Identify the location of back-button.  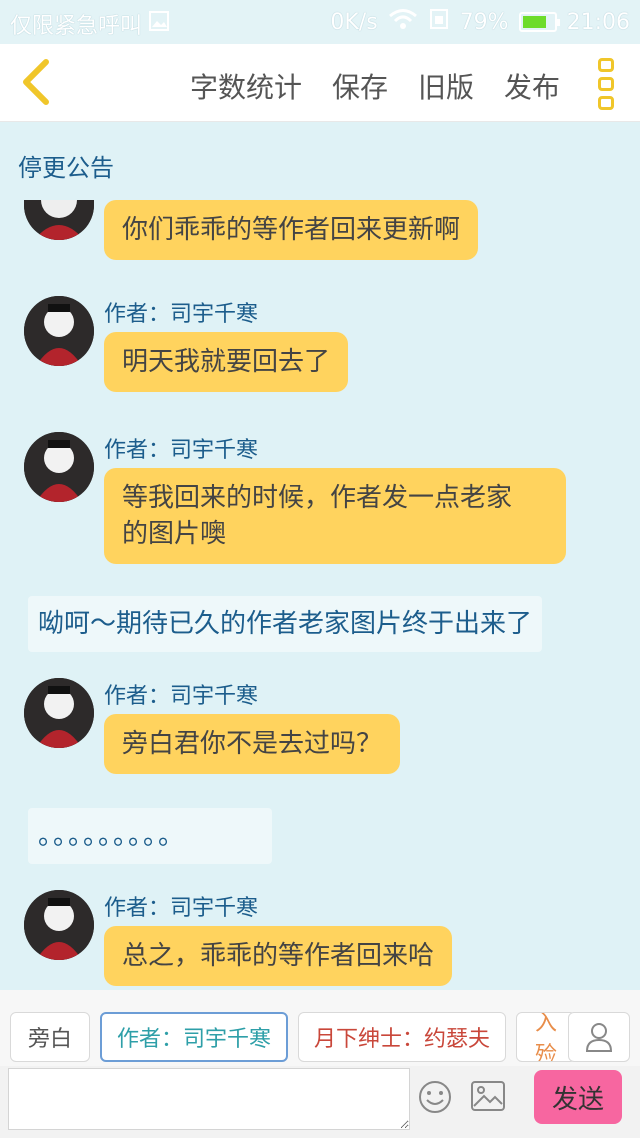
(36, 82).